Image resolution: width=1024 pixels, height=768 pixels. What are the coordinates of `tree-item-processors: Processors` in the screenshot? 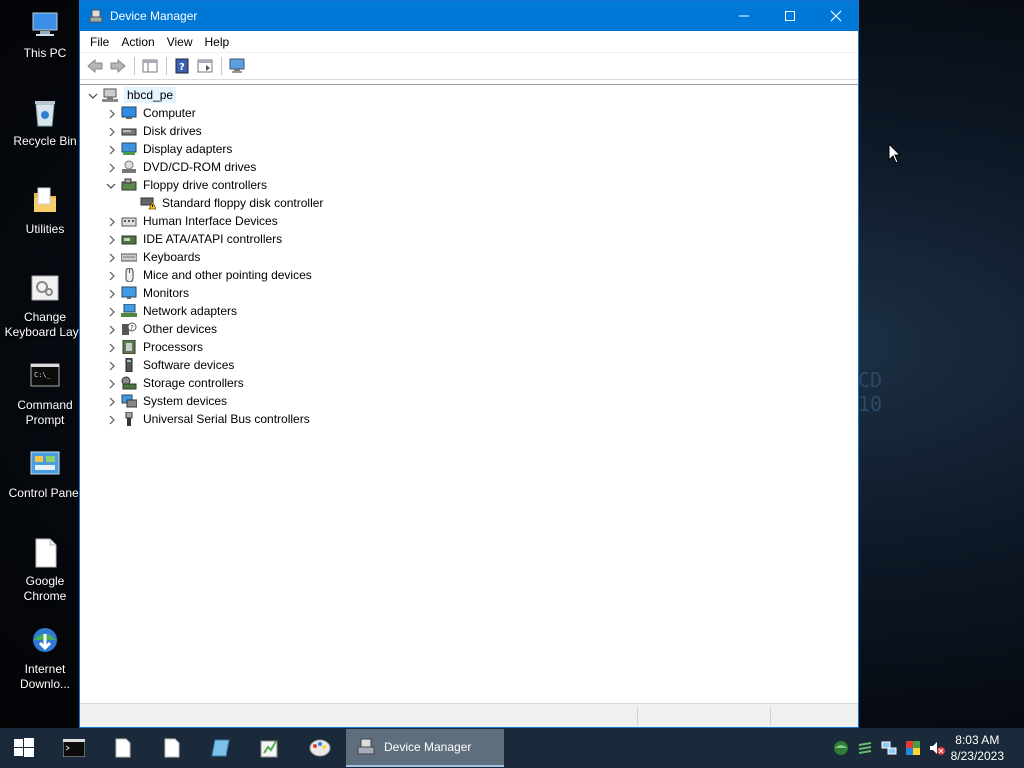 It's located at (162, 347).